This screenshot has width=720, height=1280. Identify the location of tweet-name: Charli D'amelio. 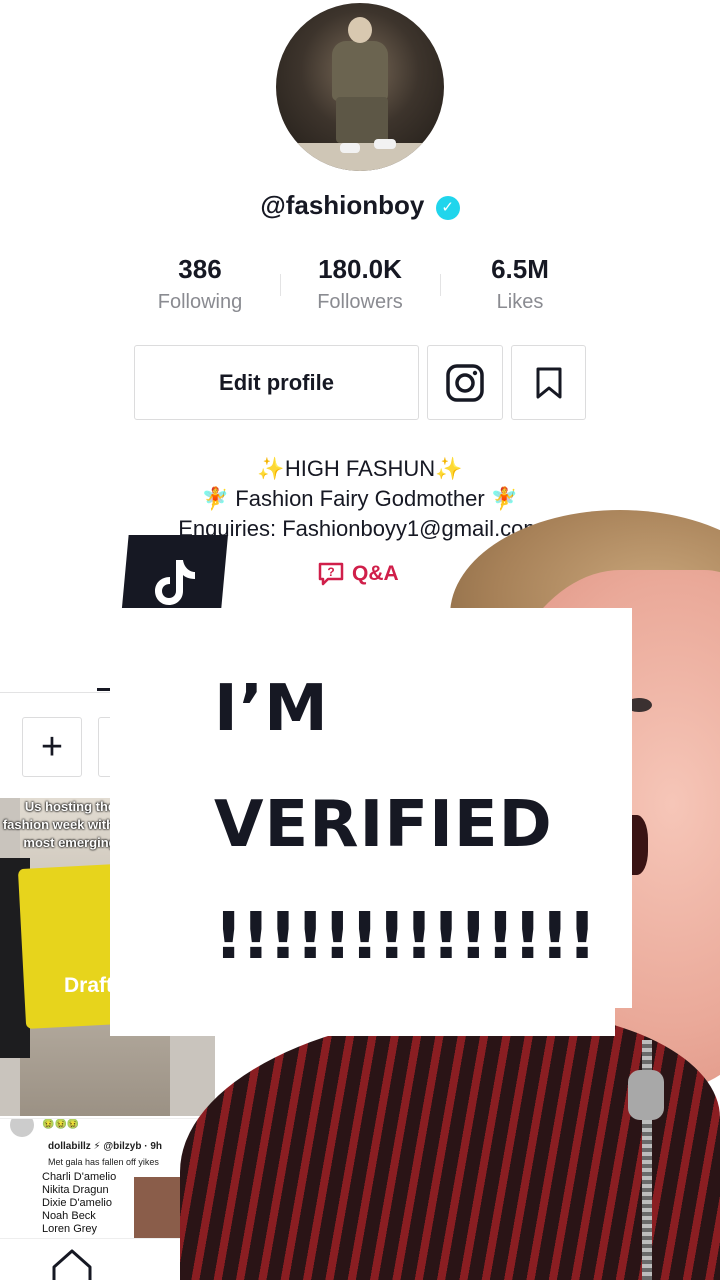
(79, 1177).